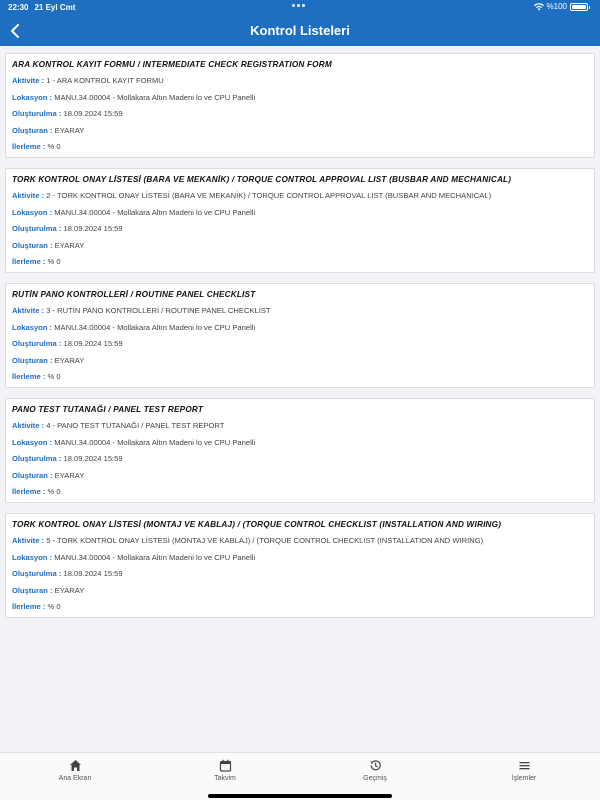 The height and width of the screenshot is (800, 600). Describe the element at coordinates (300, 776) in the screenshot. I see `tab-bar: Ana Ekran Takvim Geçmiş İşlemler` at that location.